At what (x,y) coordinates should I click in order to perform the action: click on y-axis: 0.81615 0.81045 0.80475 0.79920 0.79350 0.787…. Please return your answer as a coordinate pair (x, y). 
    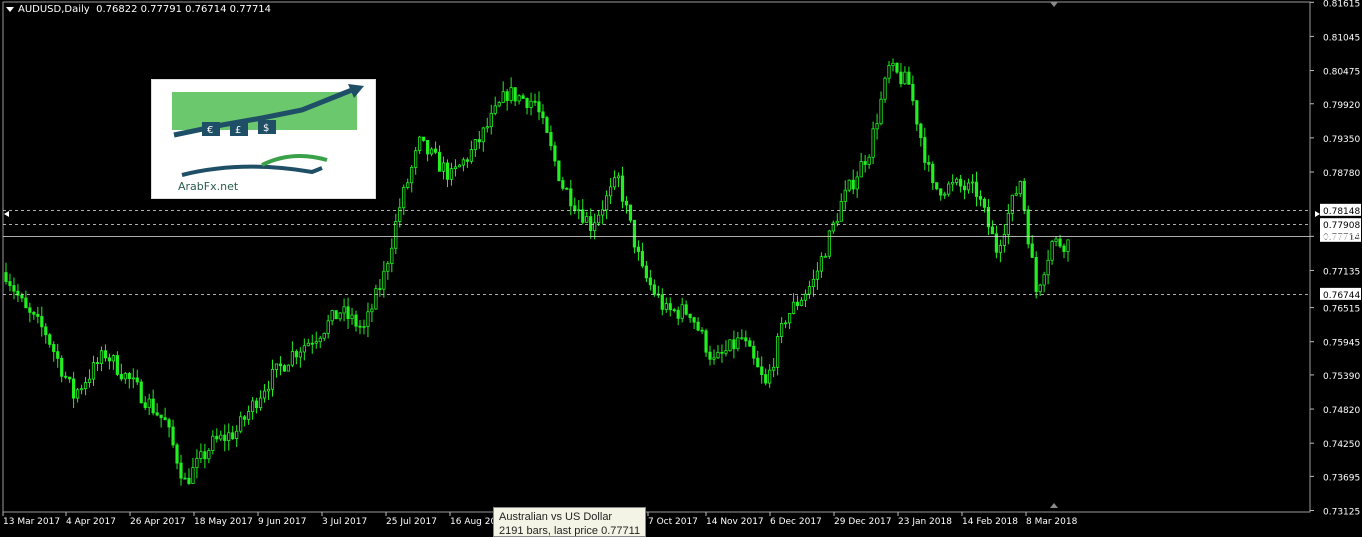
    Looking at the image, I should click on (1335, 259).